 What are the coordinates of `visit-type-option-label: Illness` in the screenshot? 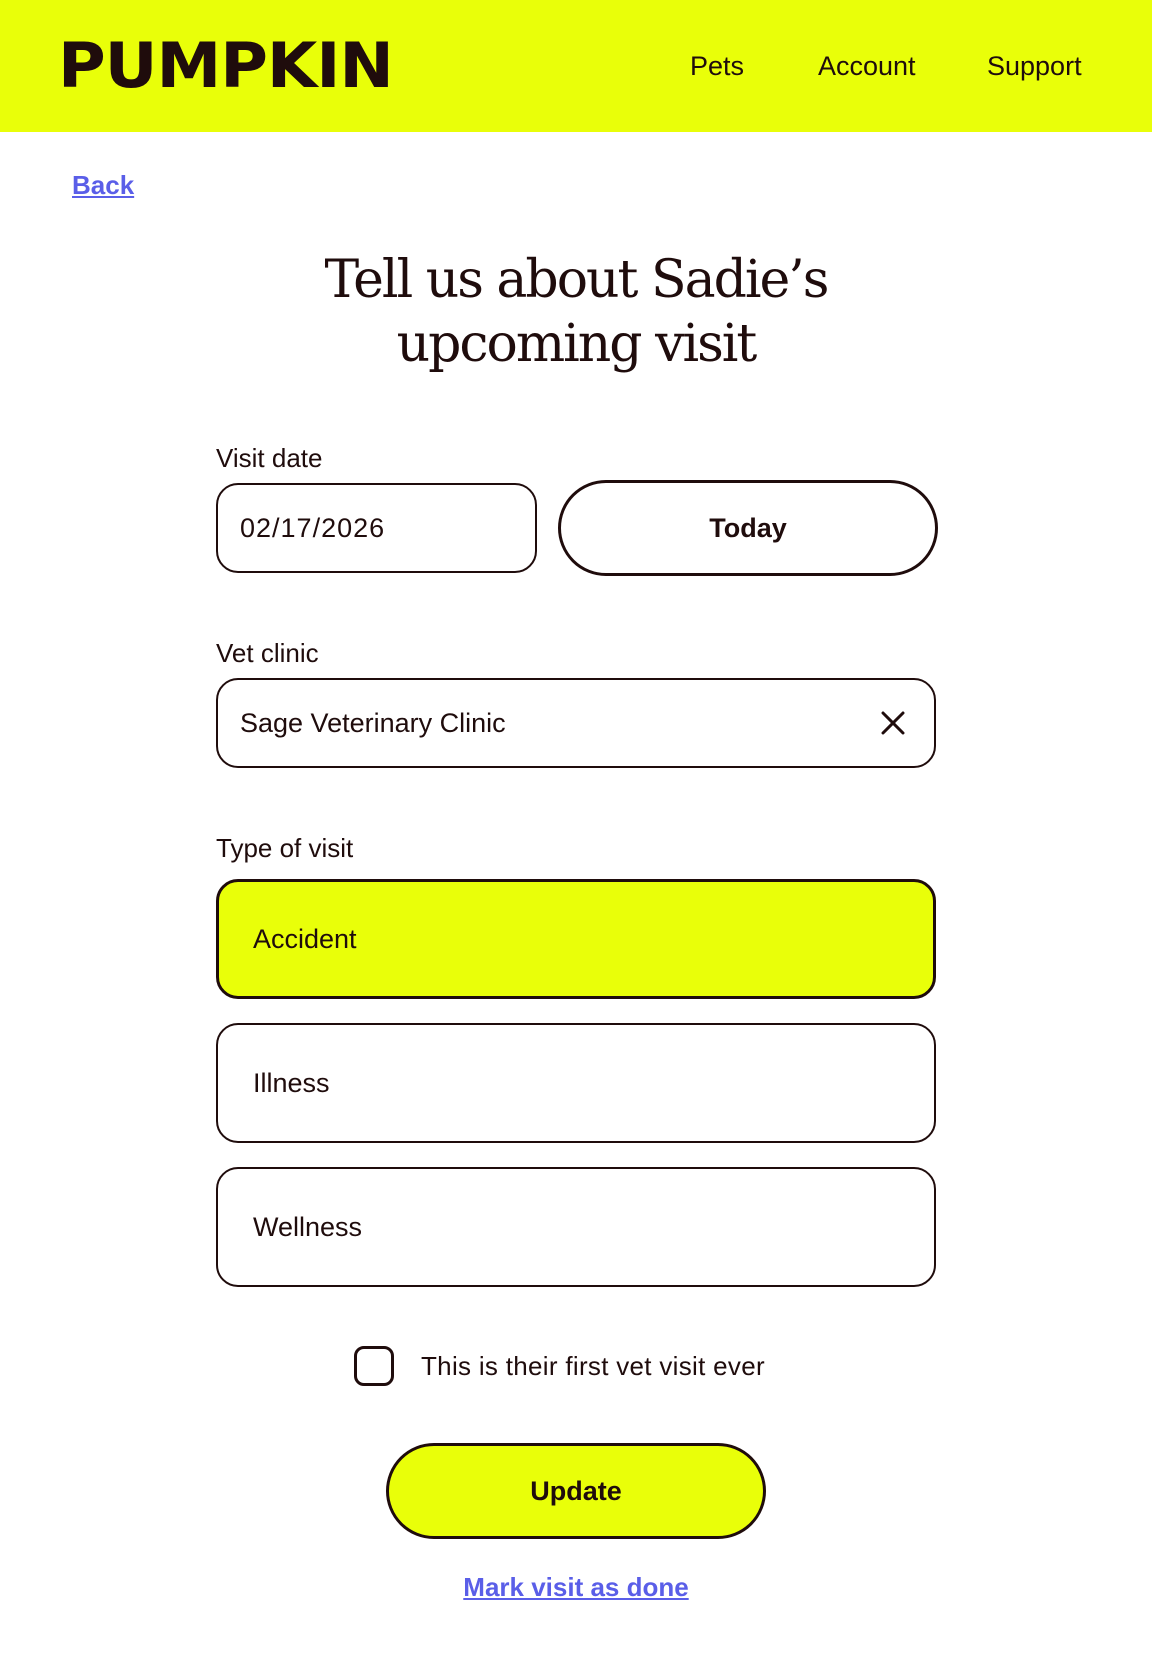 It's located at (291, 1082).